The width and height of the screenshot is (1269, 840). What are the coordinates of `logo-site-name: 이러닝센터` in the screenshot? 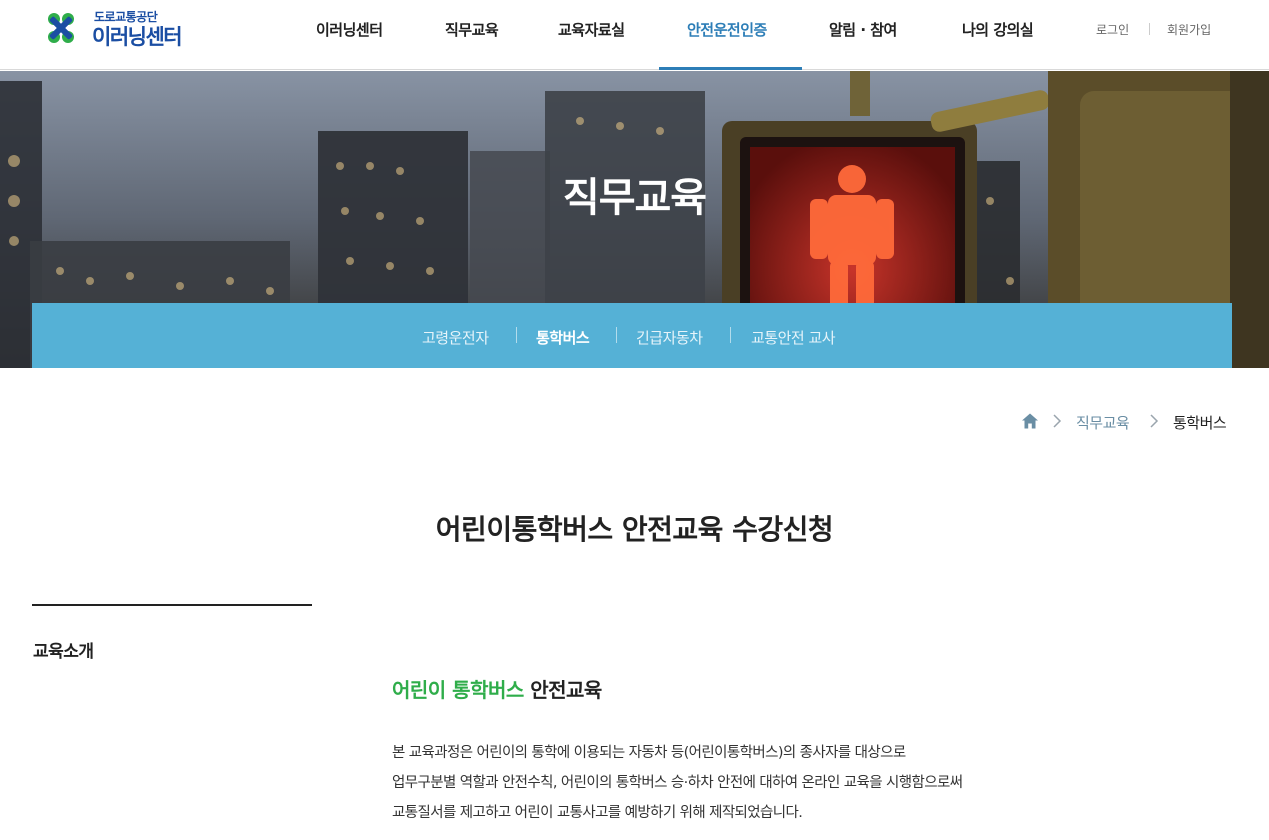 It's located at (137, 37).